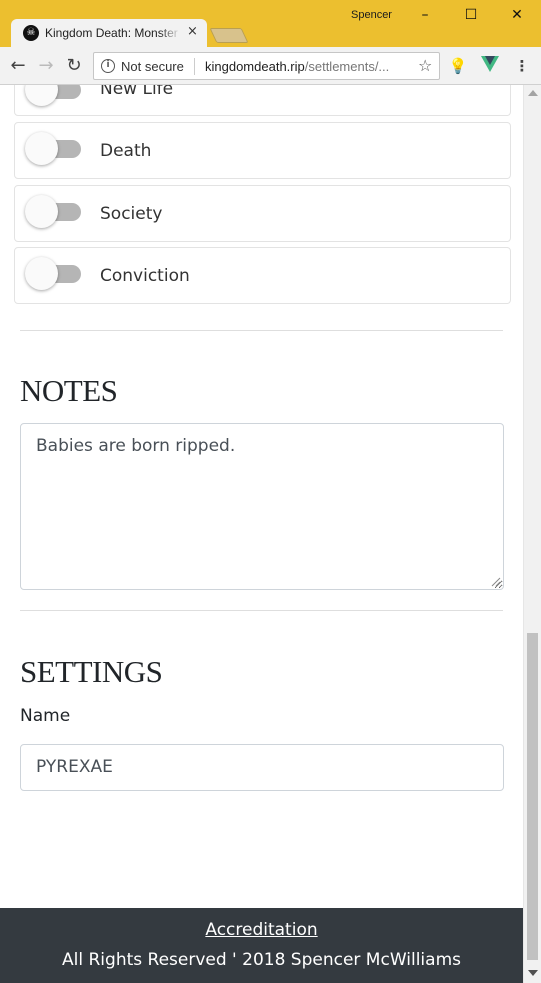 The width and height of the screenshot is (541, 983). What do you see at coordinates (458, 66) in the screenshot?
I see `lightbulb-extension-icon: 💡` at bounding box center [458, 66].